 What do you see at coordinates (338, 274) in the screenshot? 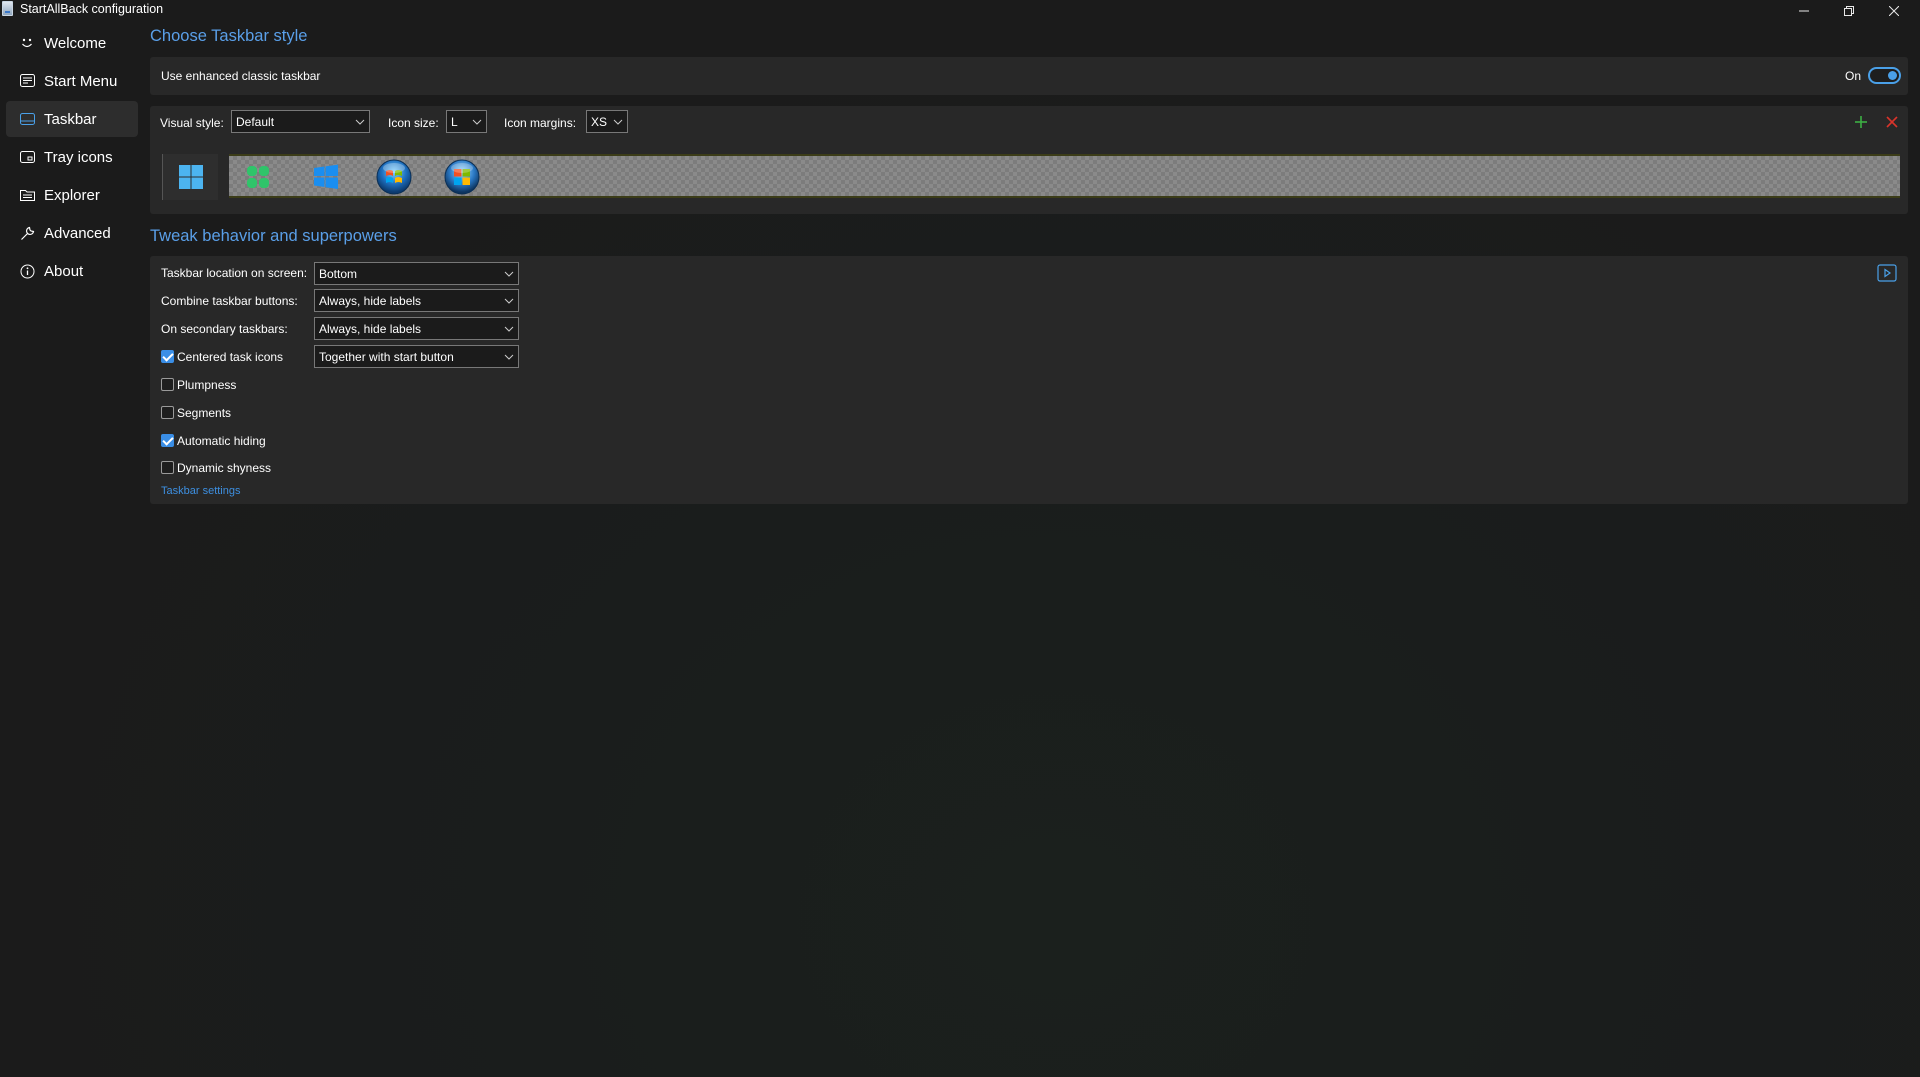
I see `taskbar-location-value: Bottom` at bounding box center [338, 274].